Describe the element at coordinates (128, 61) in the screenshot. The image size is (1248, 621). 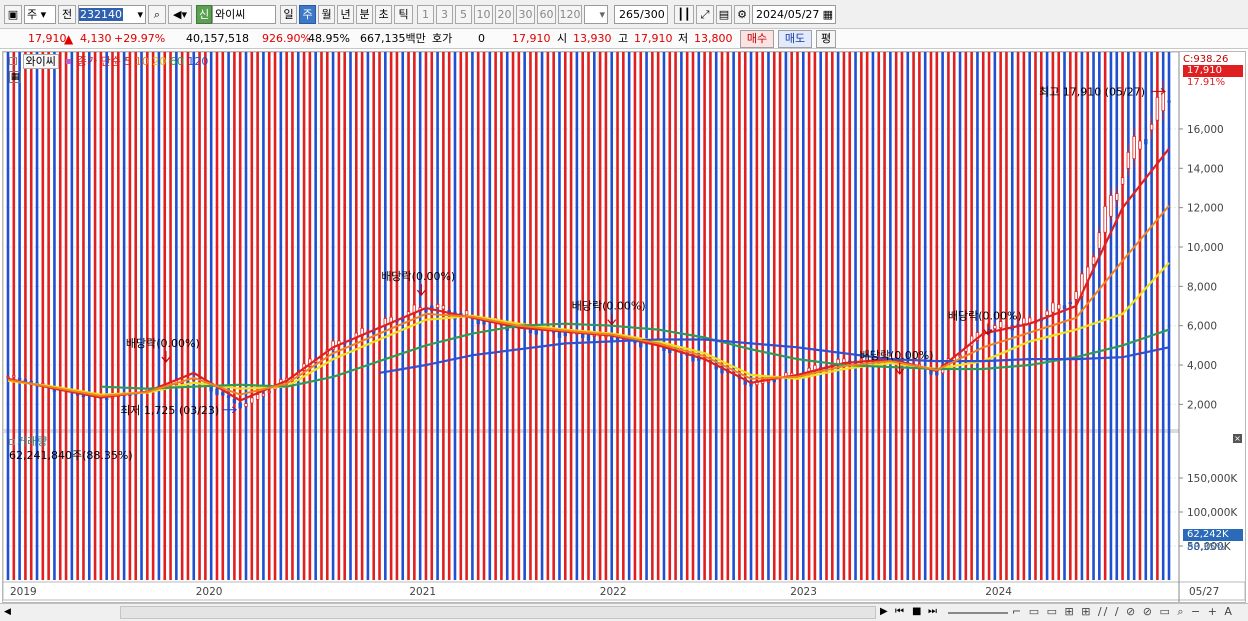
I see `legend-ma5: 5` at that location.